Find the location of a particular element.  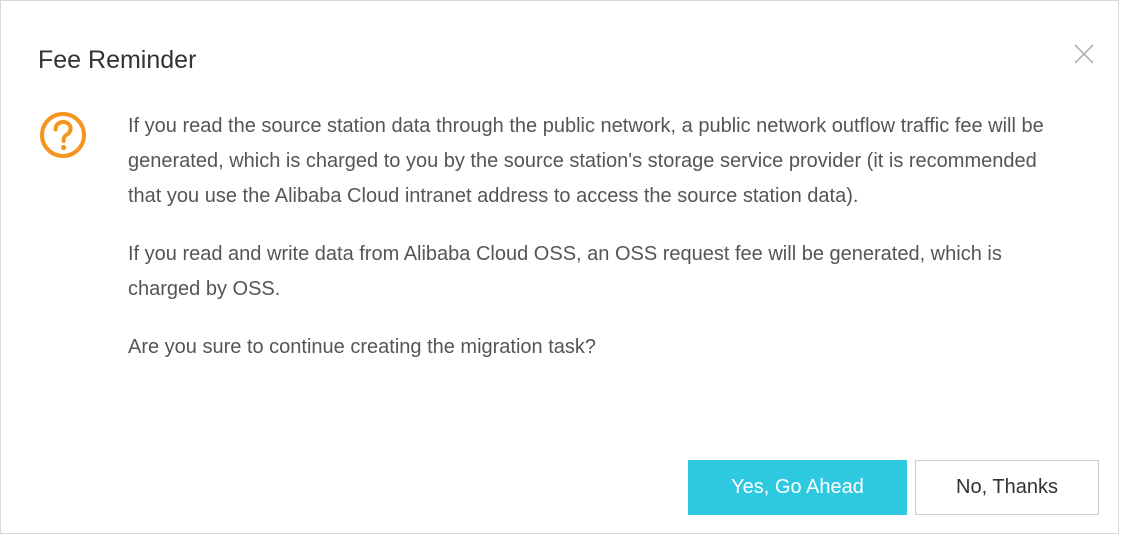

close-icon is located at coordinates (1084, 54).